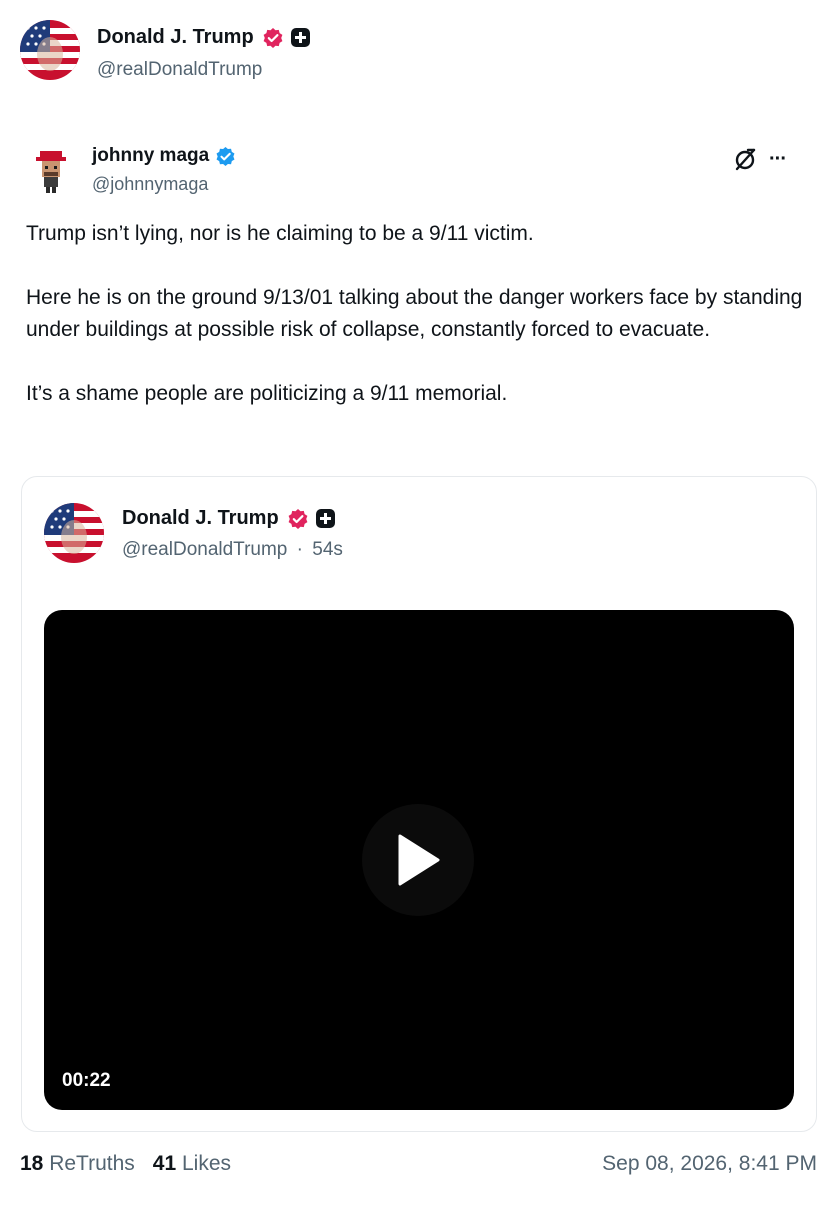 This screenshot has height=1206, width=840. I want to click on quoted-post-actions: ···, so click(760, 159).